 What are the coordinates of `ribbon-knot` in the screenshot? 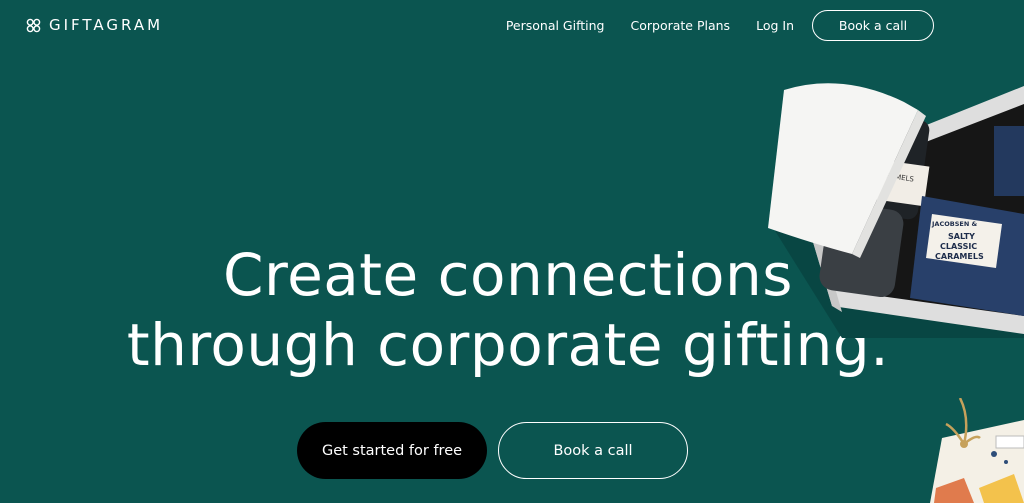 It's located at (964, 444).